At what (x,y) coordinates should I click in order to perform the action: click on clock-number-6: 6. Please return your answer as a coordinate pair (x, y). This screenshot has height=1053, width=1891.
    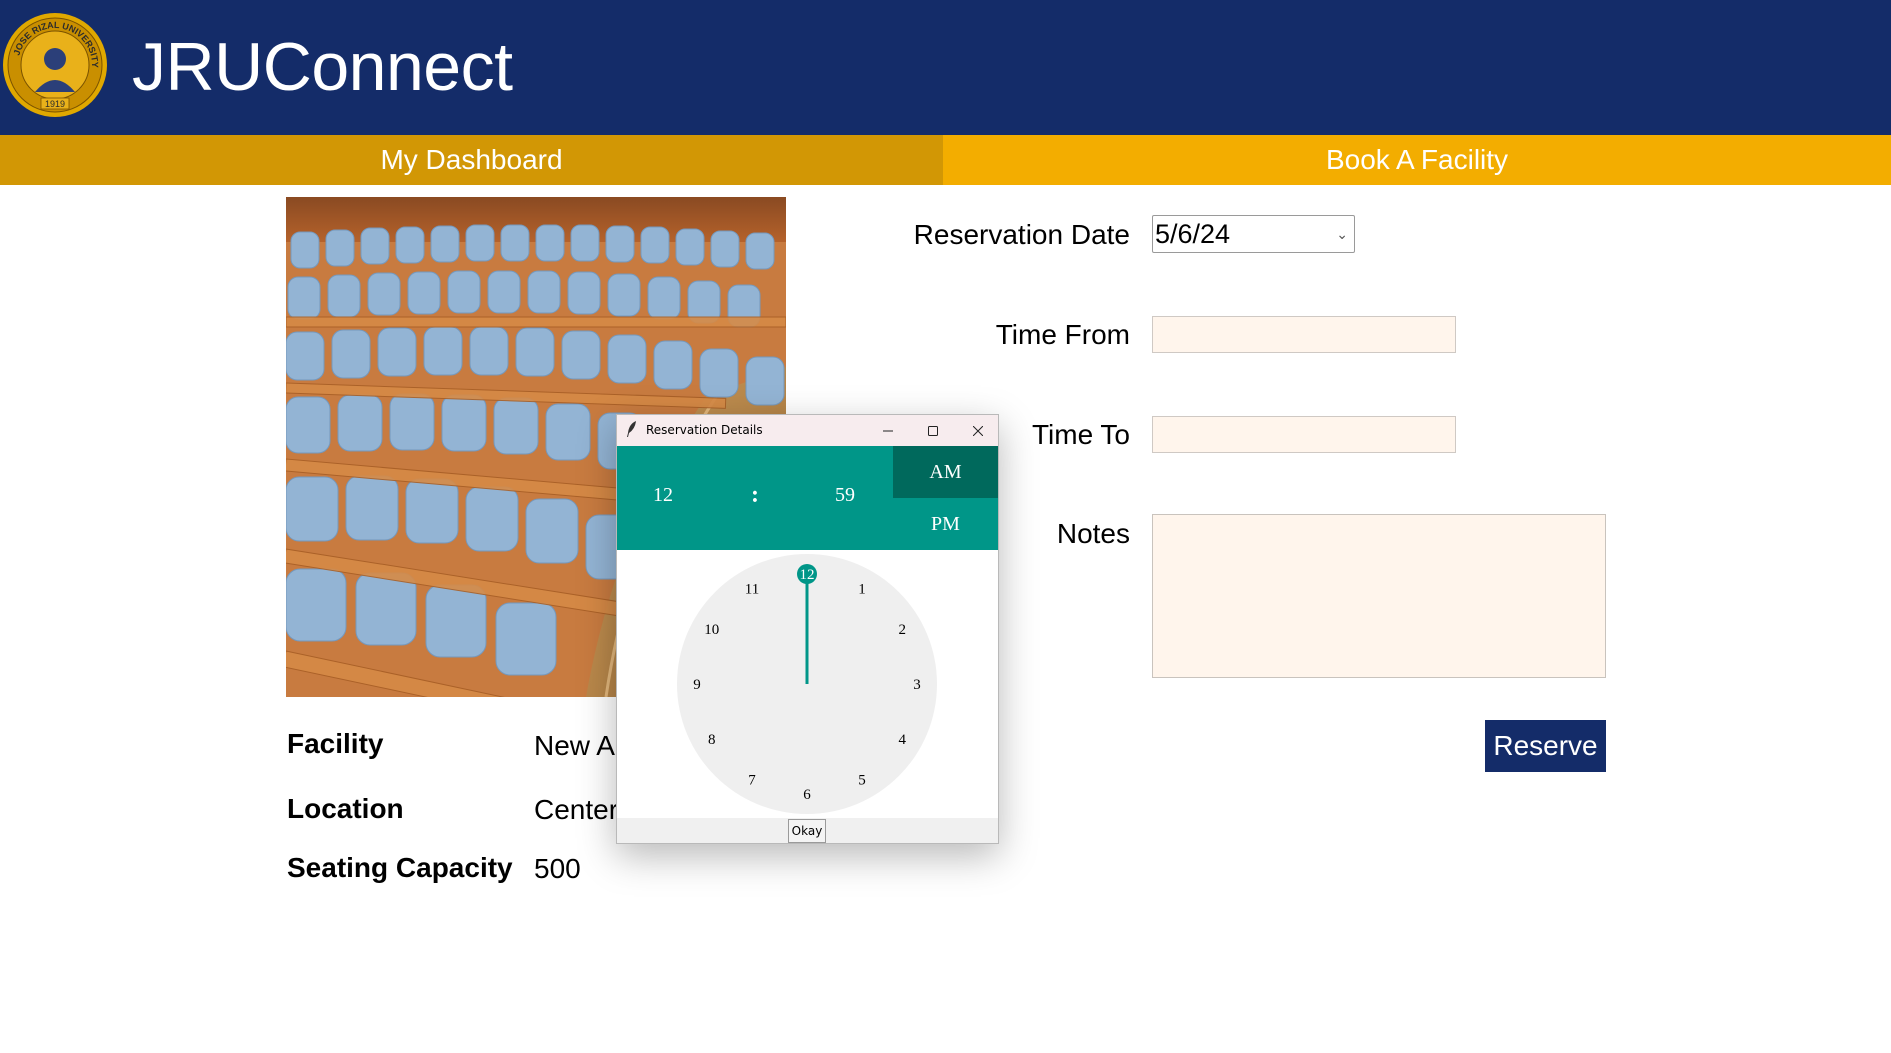
    Looking at the image, I should click on (807, 795).